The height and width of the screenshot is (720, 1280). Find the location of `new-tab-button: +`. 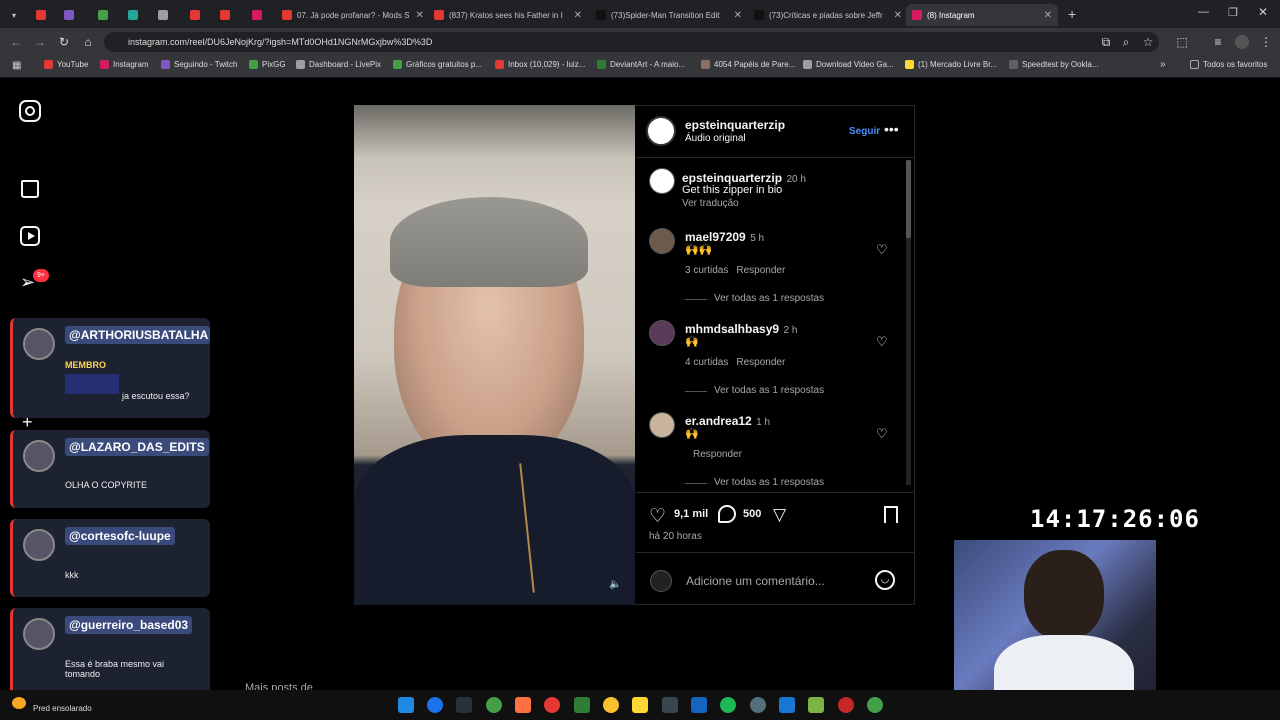

new-tab-button: + is located at coordinates (1072, 14).